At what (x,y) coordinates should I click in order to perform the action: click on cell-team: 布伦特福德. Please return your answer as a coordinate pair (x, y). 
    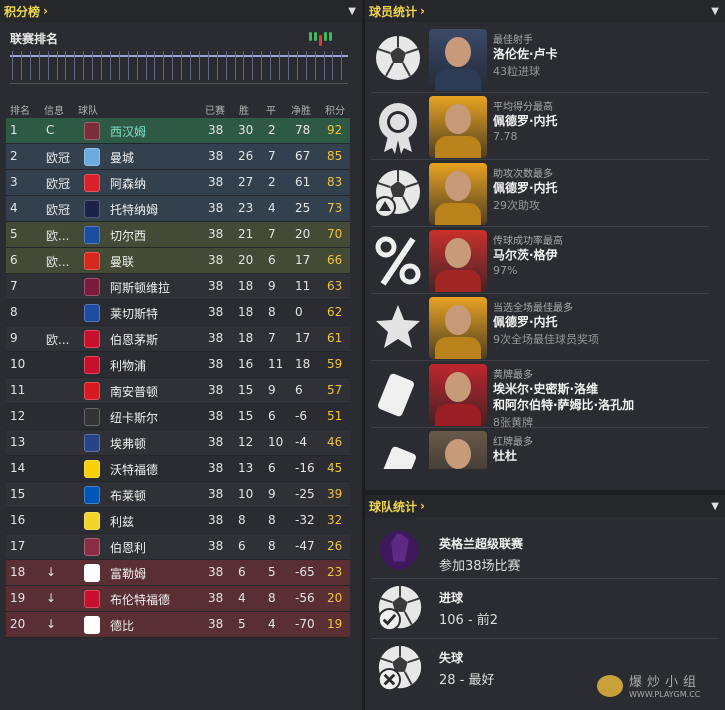
    Looking at the image, I should click on (140, 599).